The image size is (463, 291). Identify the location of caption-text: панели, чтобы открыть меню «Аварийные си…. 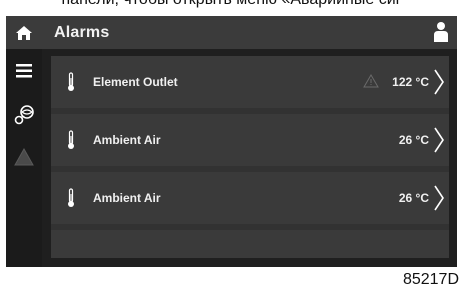
(231, 4).